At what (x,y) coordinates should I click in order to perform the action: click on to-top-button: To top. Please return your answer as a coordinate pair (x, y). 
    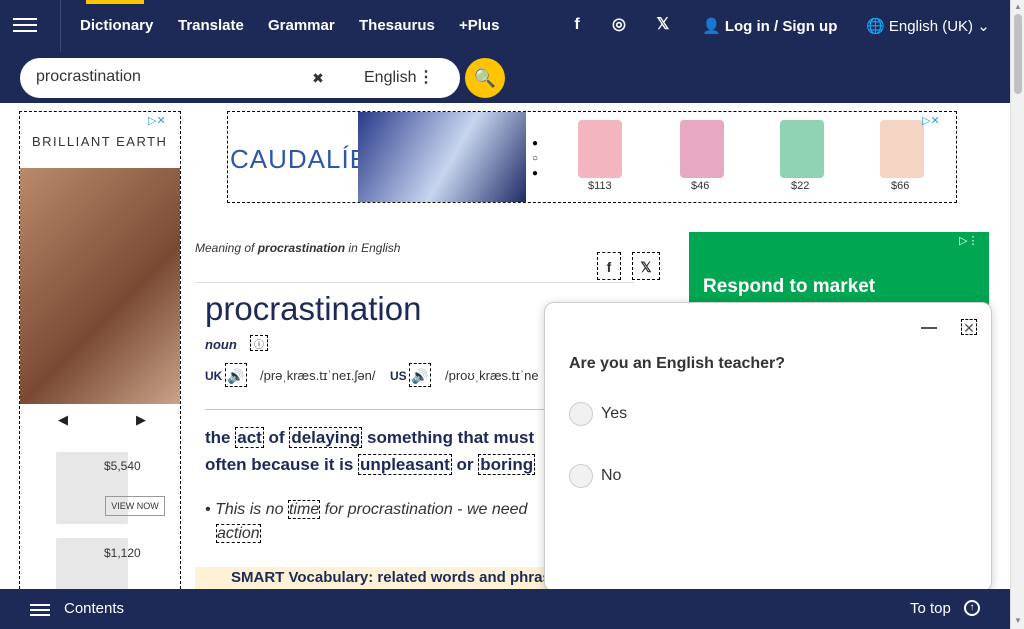
    Looking at the image, I should click on (930, 608).